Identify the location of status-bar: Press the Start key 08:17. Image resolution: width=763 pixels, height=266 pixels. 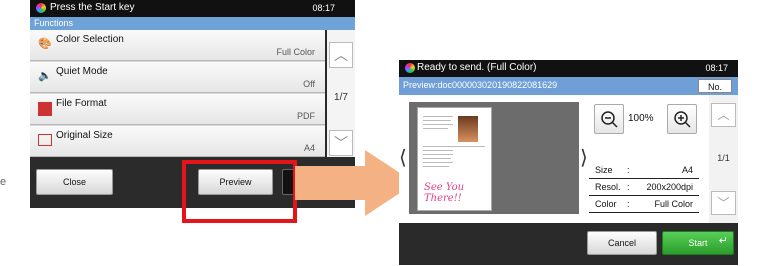
(192, 8).